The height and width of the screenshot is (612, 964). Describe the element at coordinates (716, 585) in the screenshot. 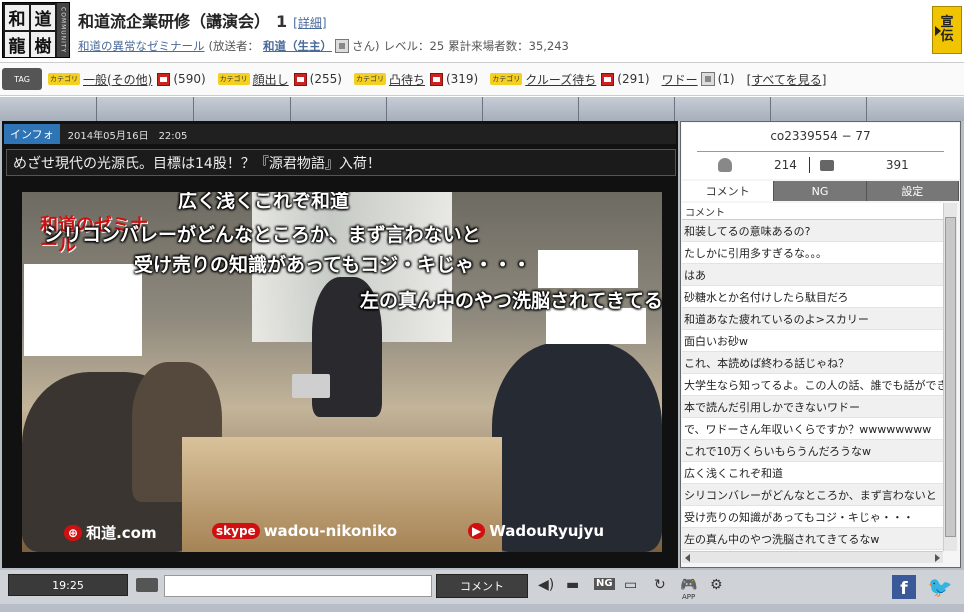

I see `settings-gear-icon: ⚙` at that location.